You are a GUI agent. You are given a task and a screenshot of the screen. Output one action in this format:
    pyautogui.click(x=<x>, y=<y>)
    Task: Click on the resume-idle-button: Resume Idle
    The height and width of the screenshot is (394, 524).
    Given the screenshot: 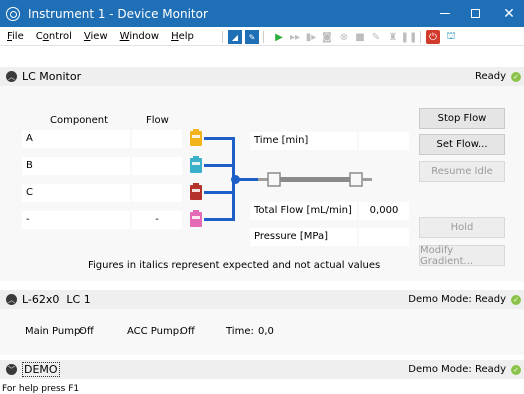 What is the action you would take?
    pyautogui.click(x=462, y=171)
    